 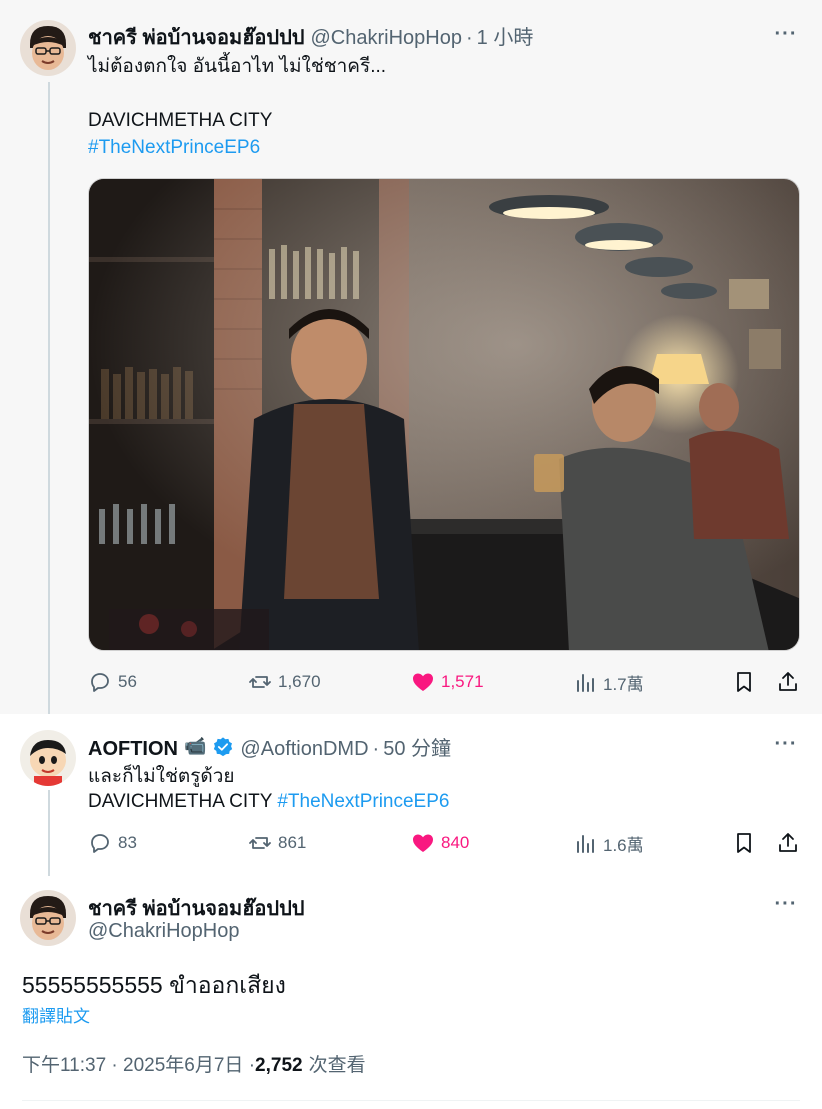 What do you see at coordinates (505, 35) in the screenshot?
I see `tweet-time: 1 小時` at bounding box center [505, 35].